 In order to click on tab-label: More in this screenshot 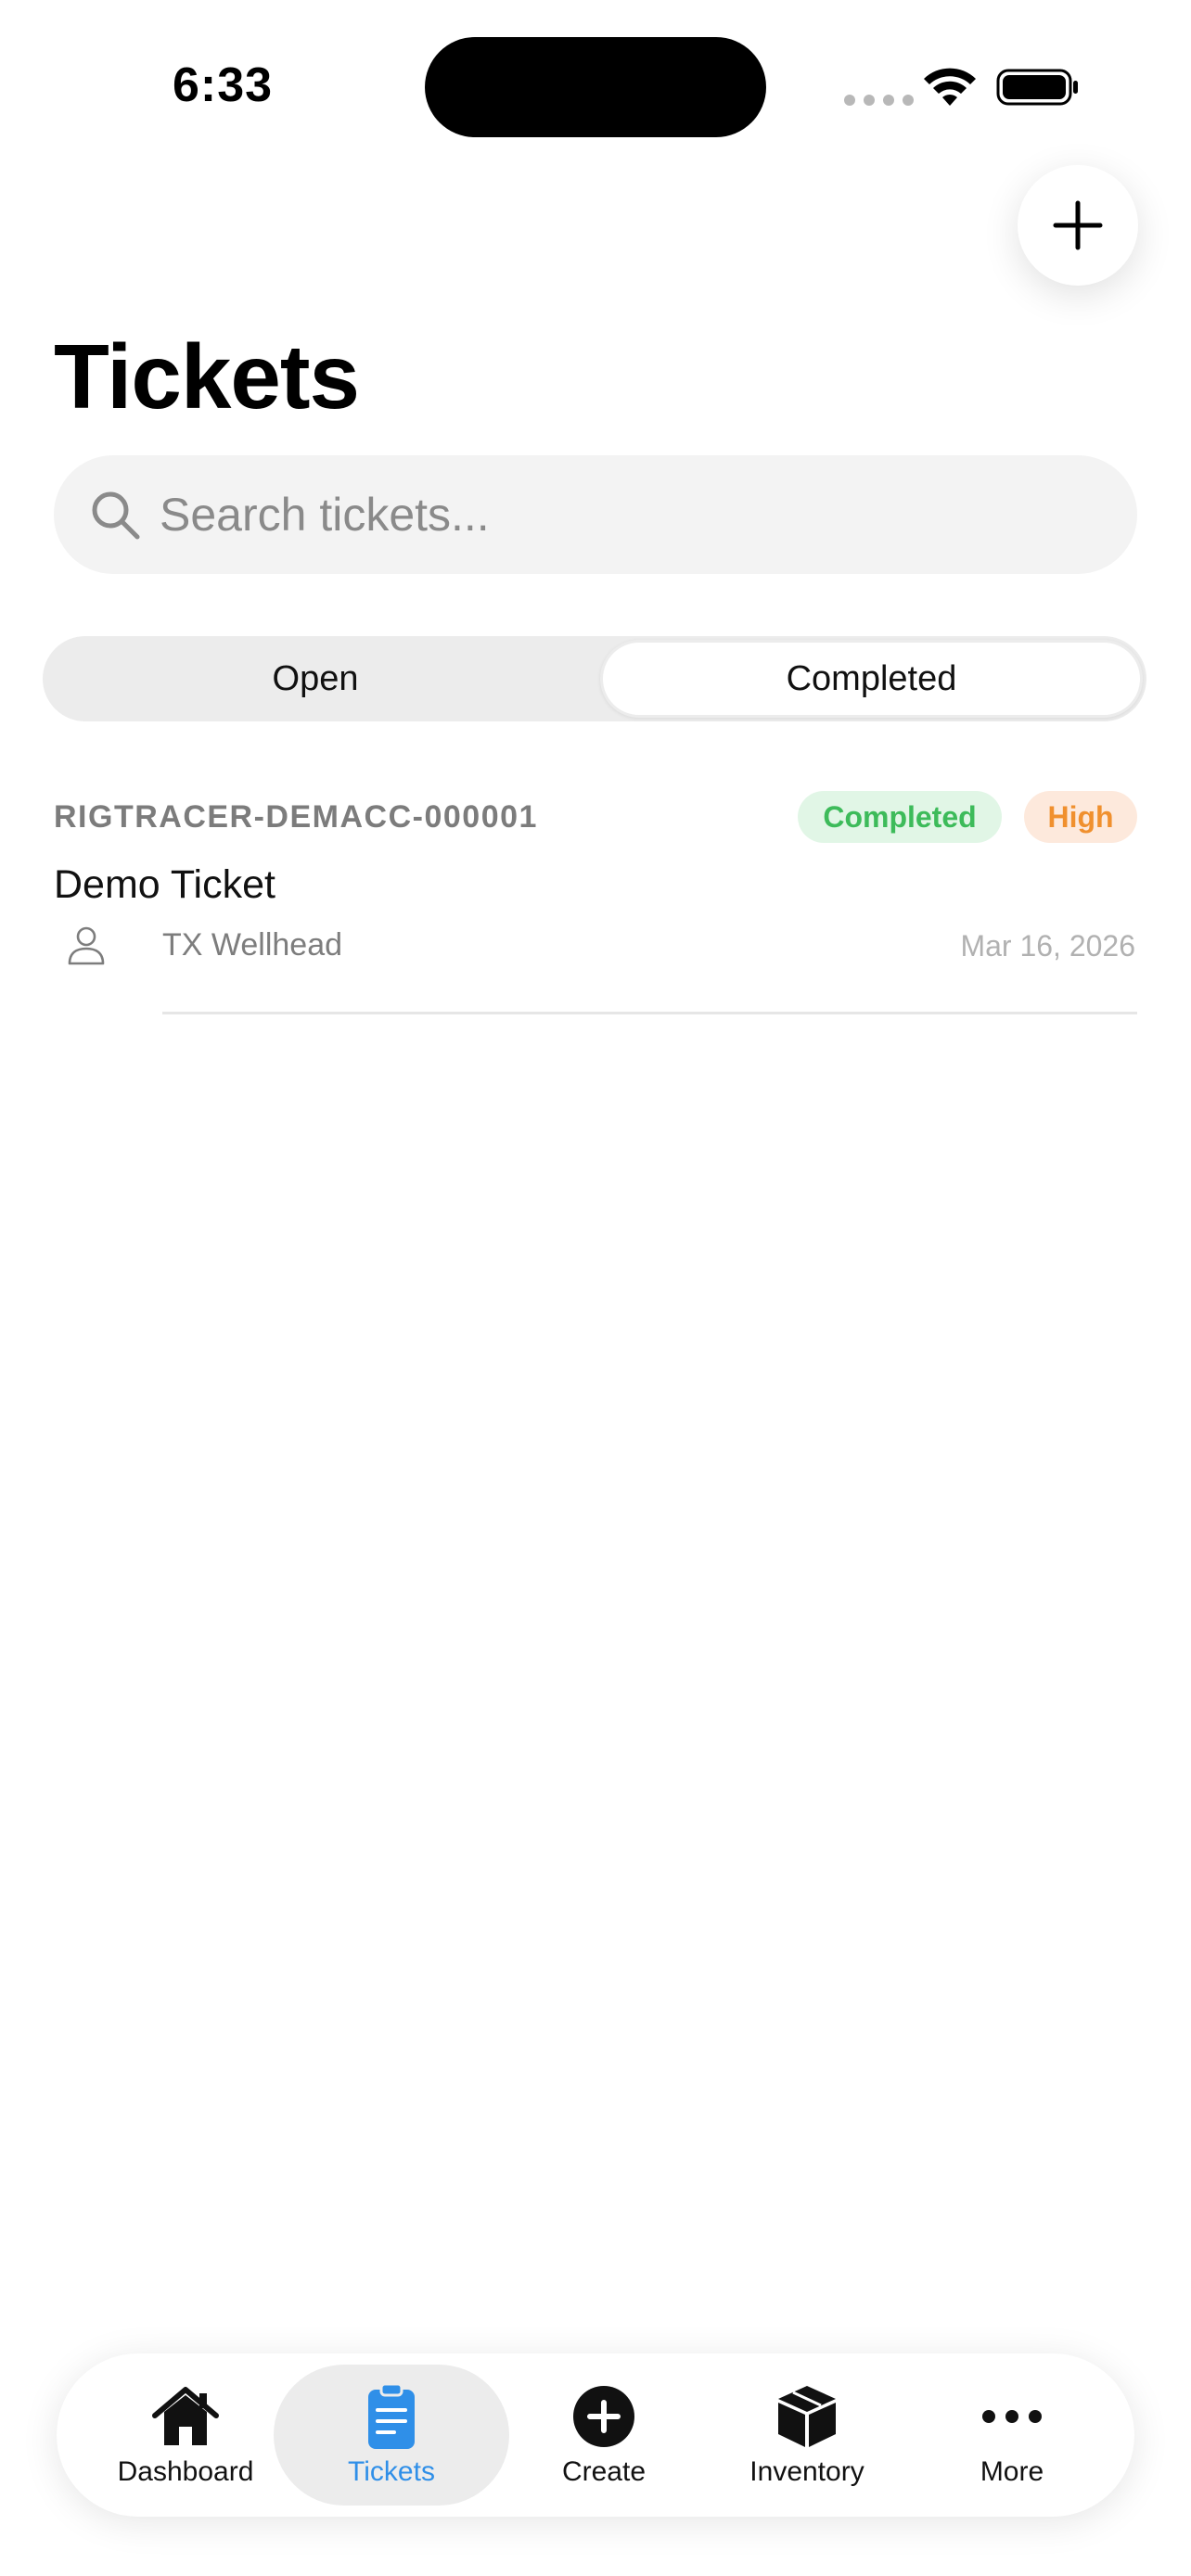, I will do `click(1012, 2472)`.